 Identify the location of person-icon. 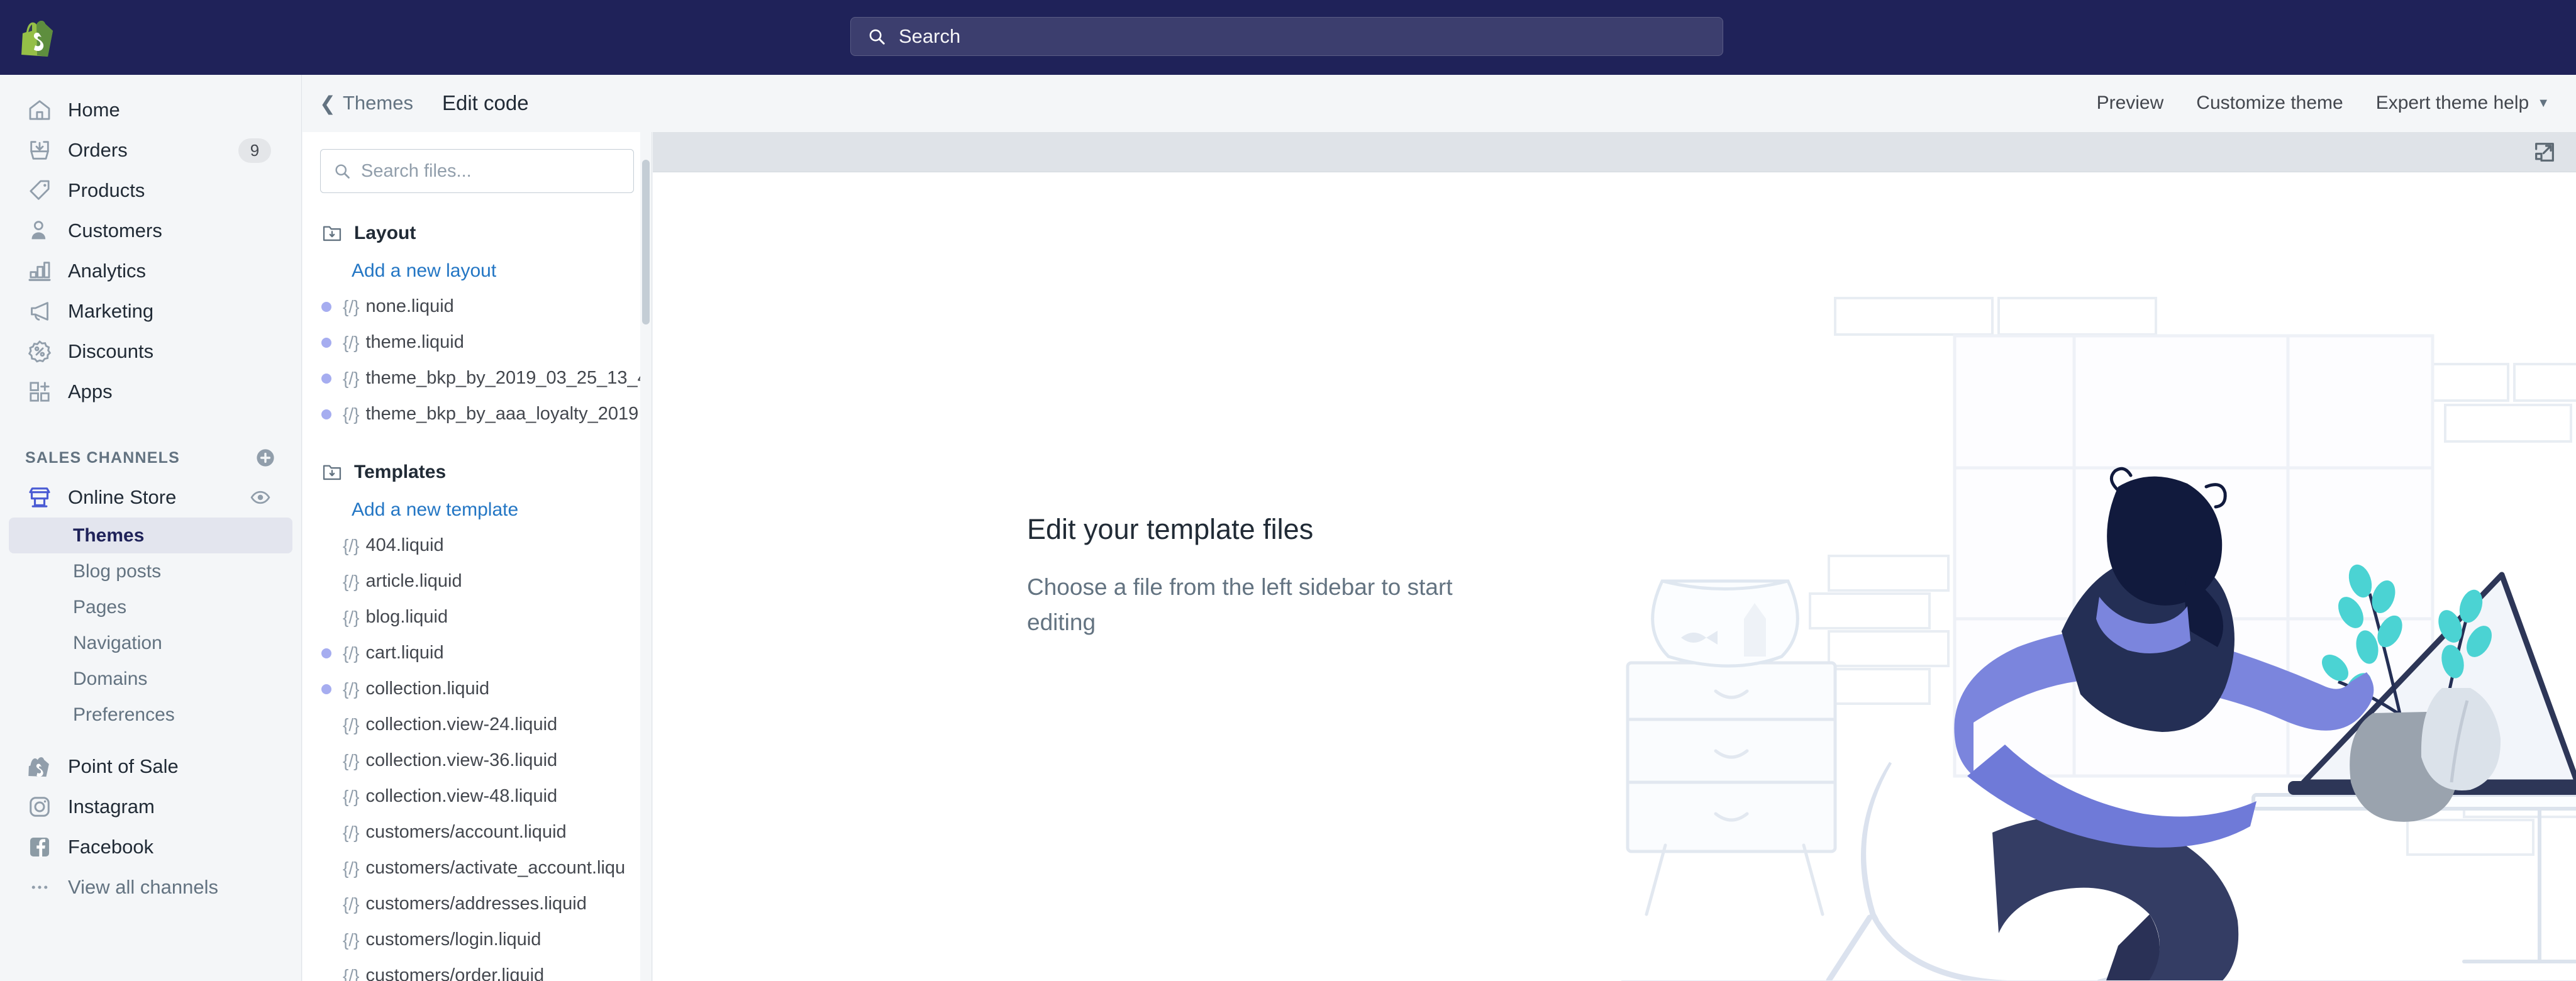
(39, 230).